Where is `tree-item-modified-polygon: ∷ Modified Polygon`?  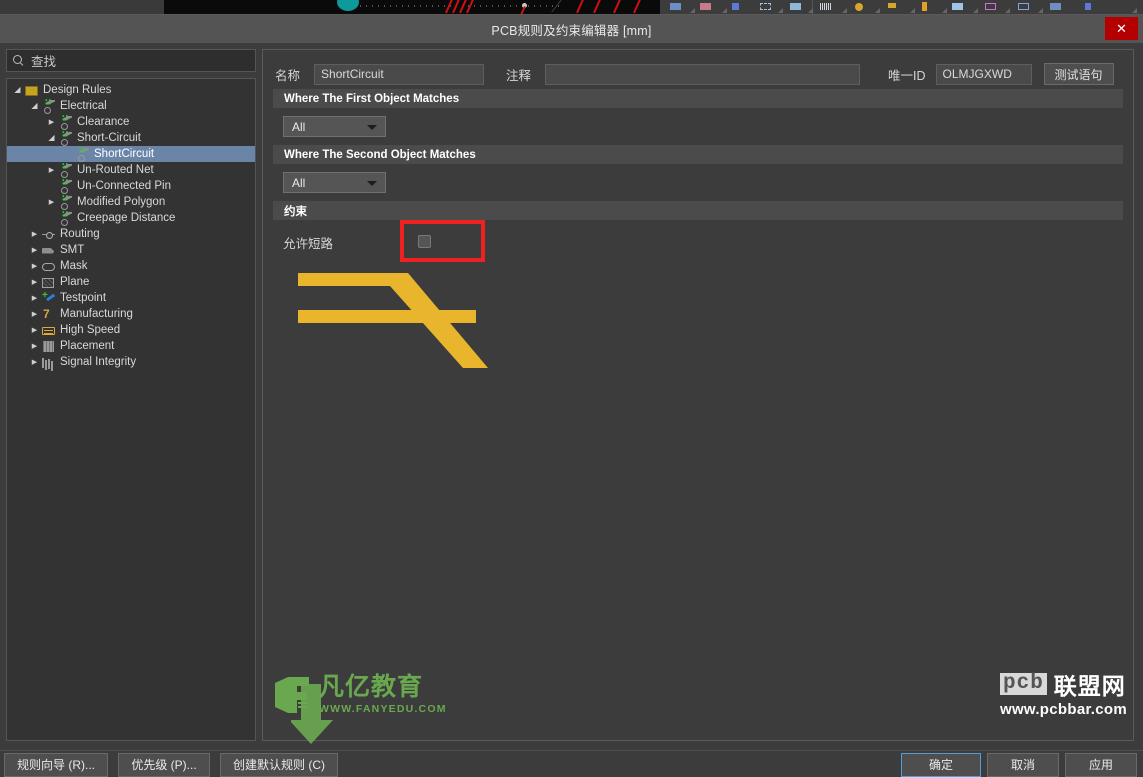 tree-item-modified-polygon: ∷ Modified Polygon is located at coordinates (131, 201).